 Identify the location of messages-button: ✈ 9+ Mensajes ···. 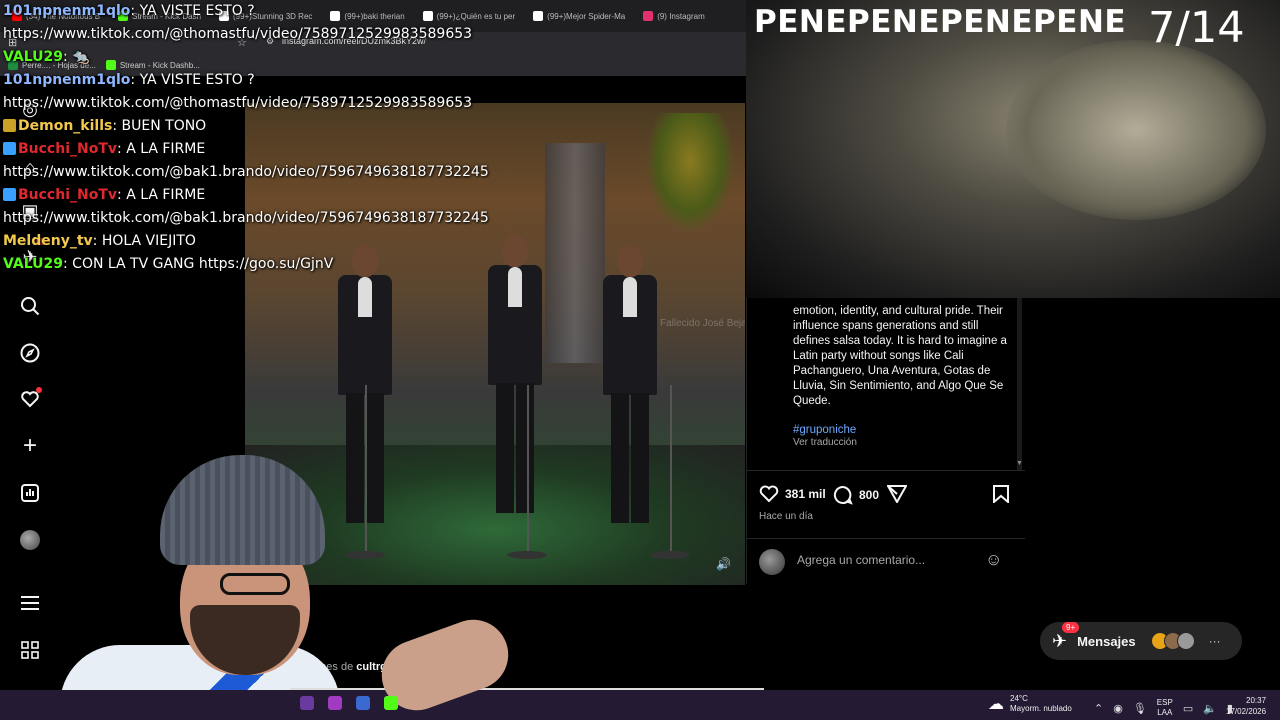
(1141, 640).